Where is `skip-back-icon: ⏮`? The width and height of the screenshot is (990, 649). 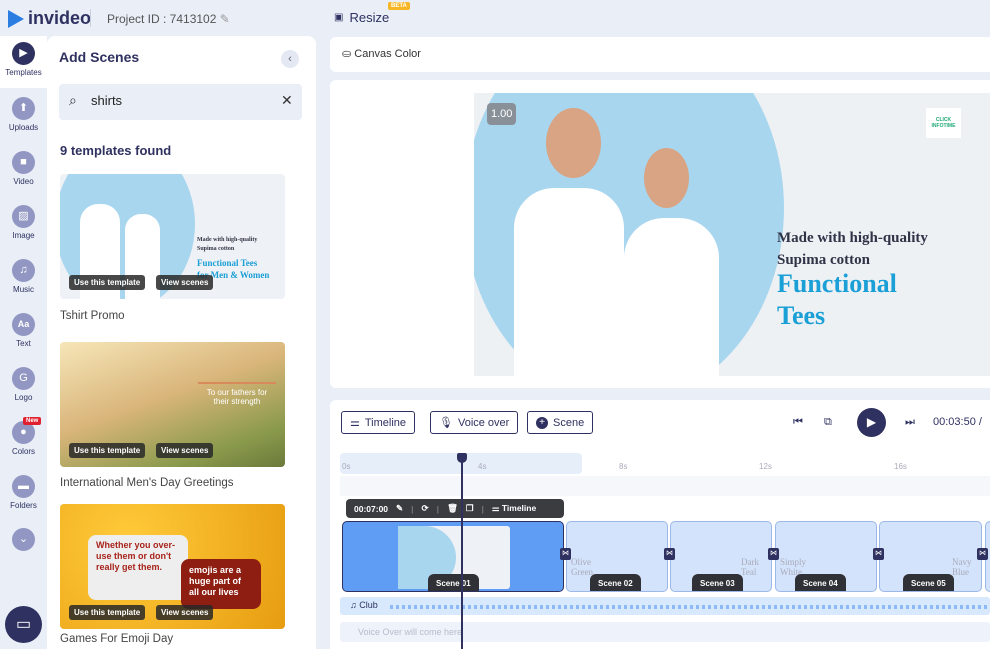
skip-back-icon: ⏮ is located at coordinates (798, 422).